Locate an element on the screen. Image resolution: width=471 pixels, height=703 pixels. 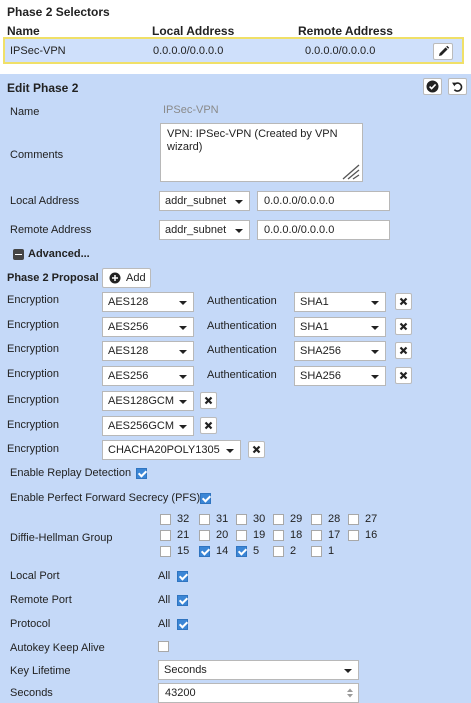
key-lifetime-select: Seconds is located at coordinates (258, 670).